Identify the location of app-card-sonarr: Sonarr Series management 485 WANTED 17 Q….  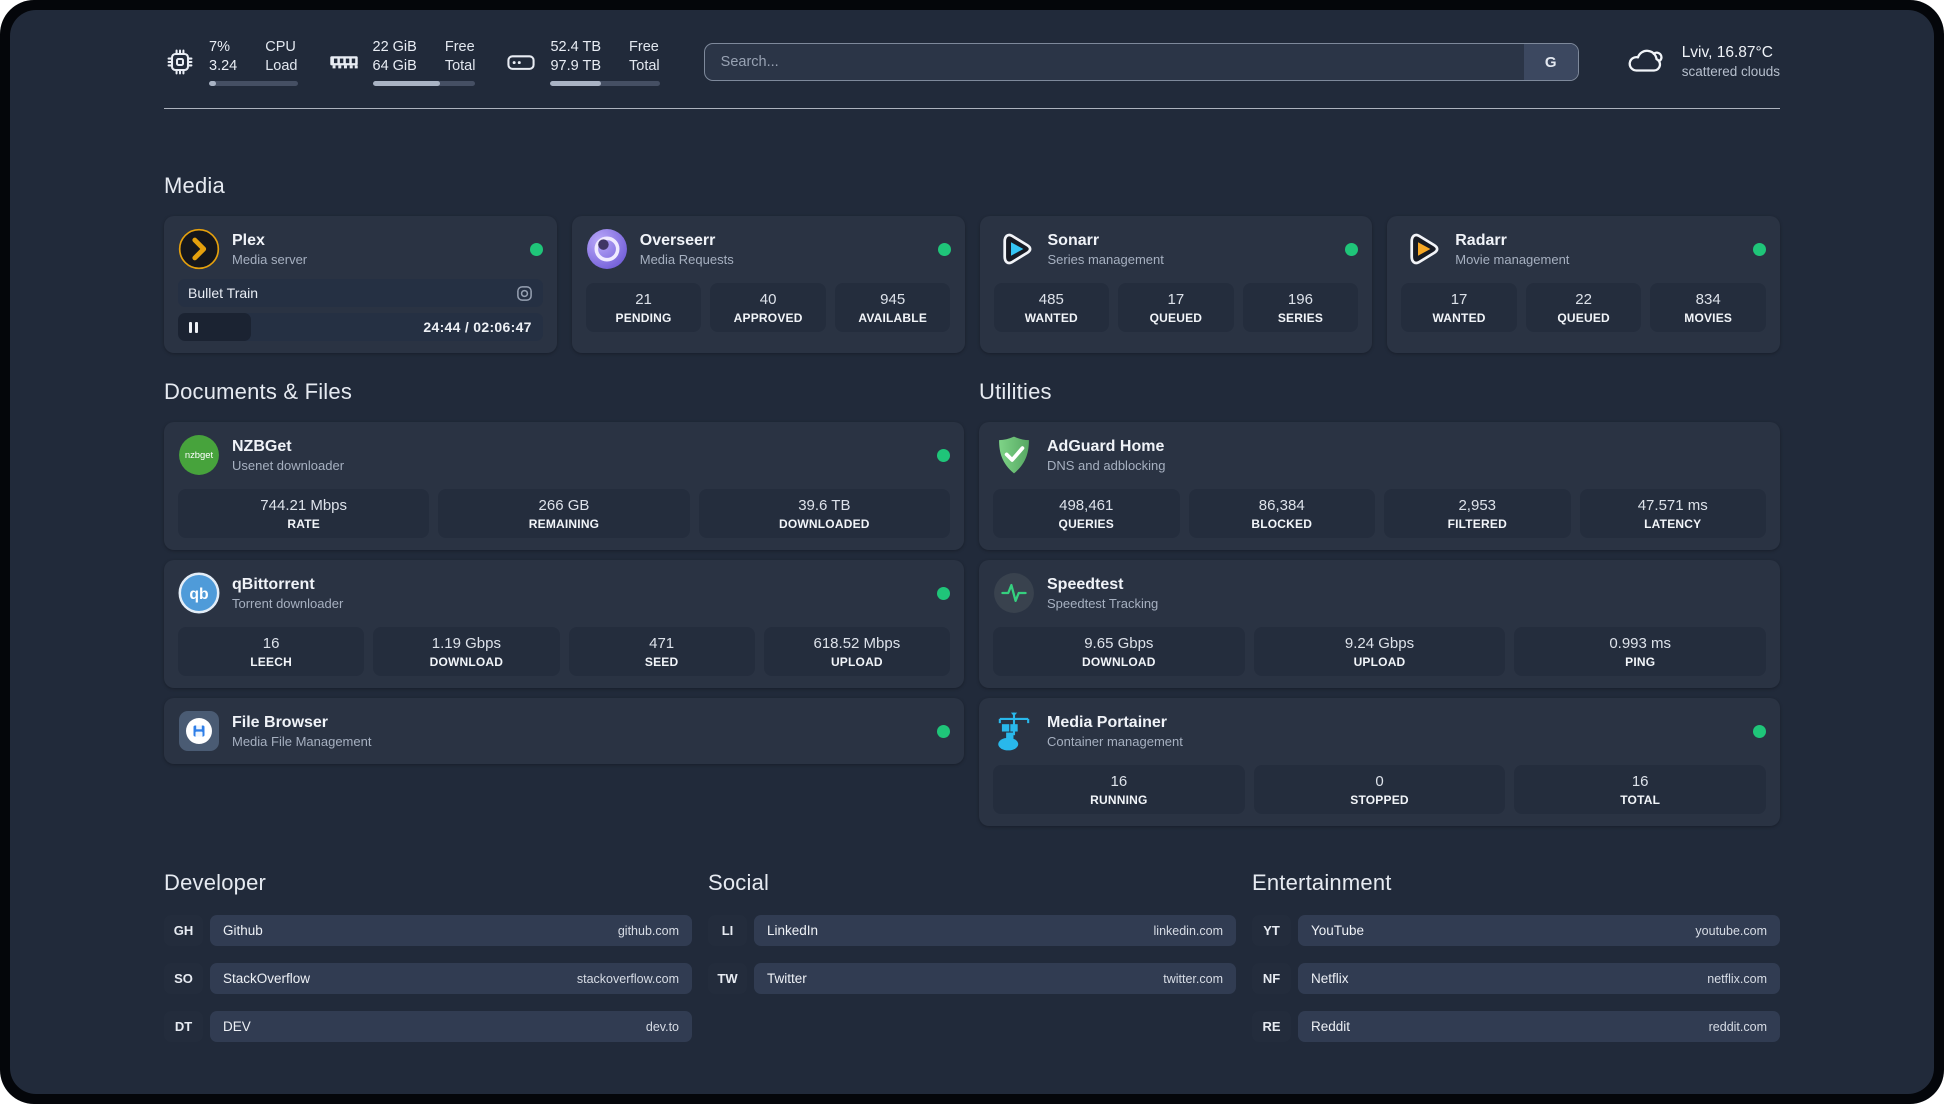
(1176, 285).